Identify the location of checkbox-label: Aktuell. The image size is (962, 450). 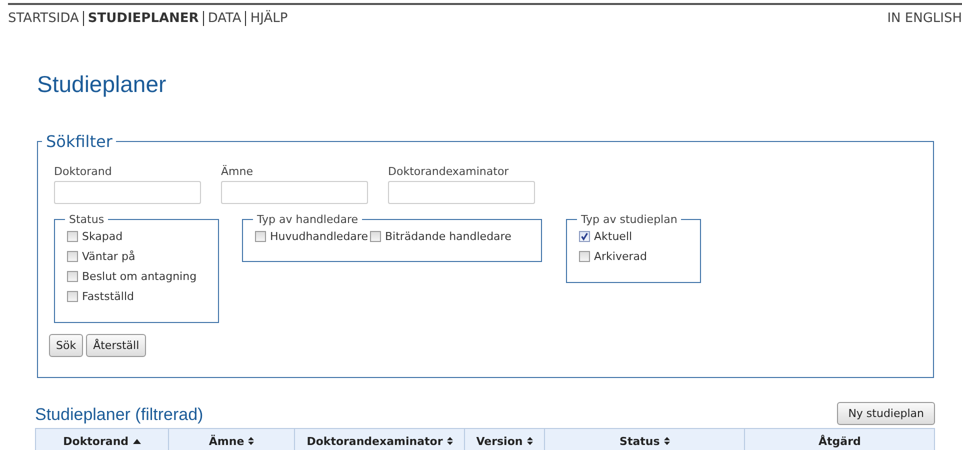
(613, 236).